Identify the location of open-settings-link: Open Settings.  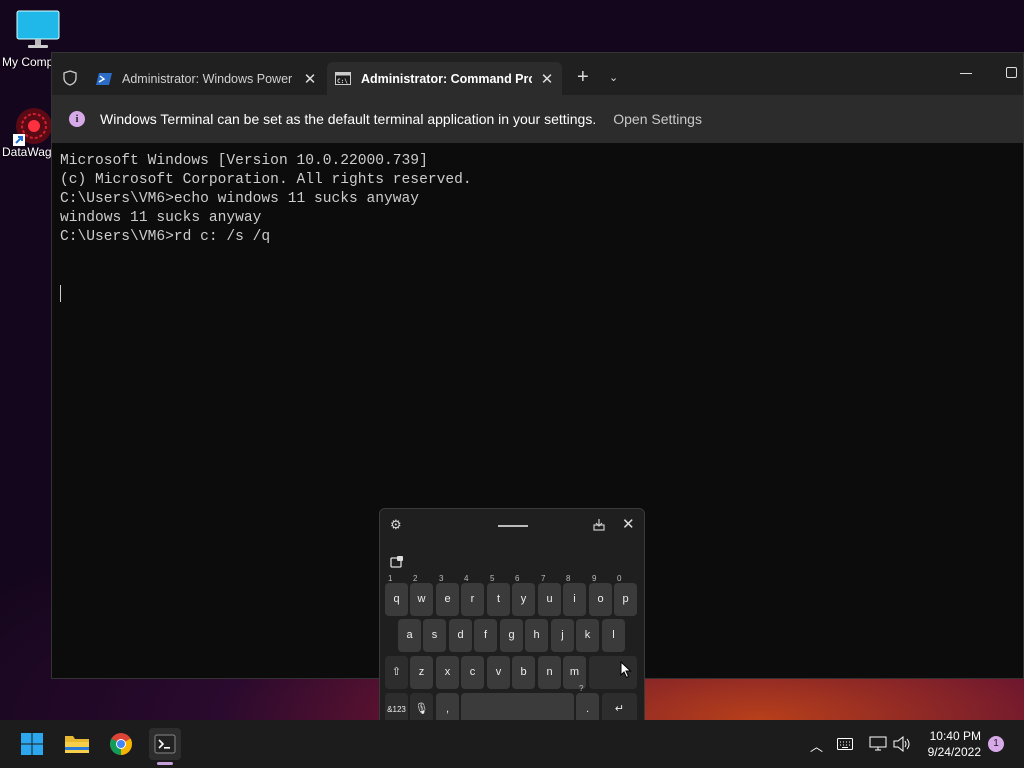
(657, 119).